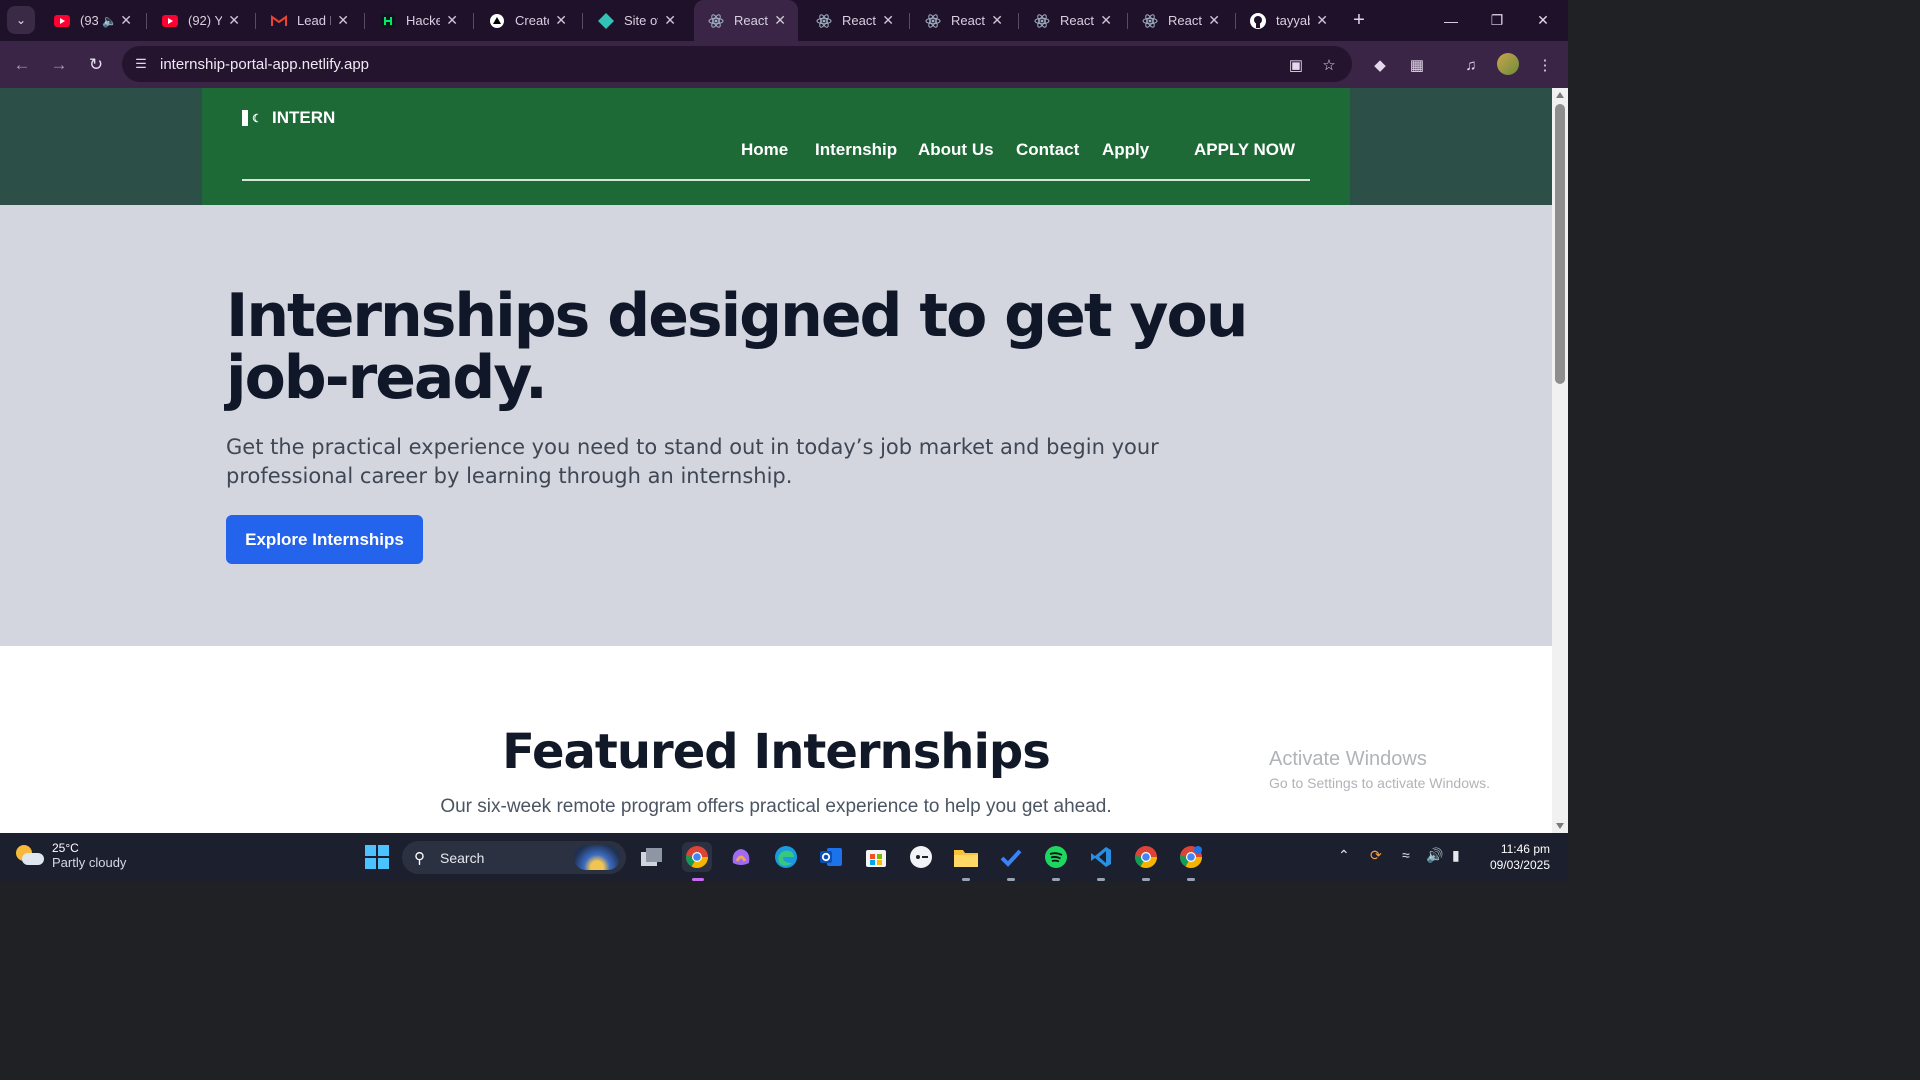 The width and height of the screenshot is (1920, 1080). Describe the element at coordinates (1244, 150) in the screenshot. I see `apply-now-button: APPLY NOW` at that location.